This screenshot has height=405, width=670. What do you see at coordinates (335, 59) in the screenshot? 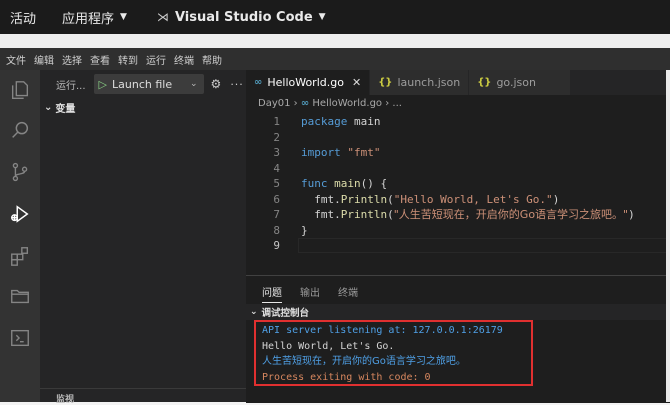
I see `menu-bar: 文件 编辑 选择 查看 转到 运行 终端 帮助` at bounding box center [335, 59].